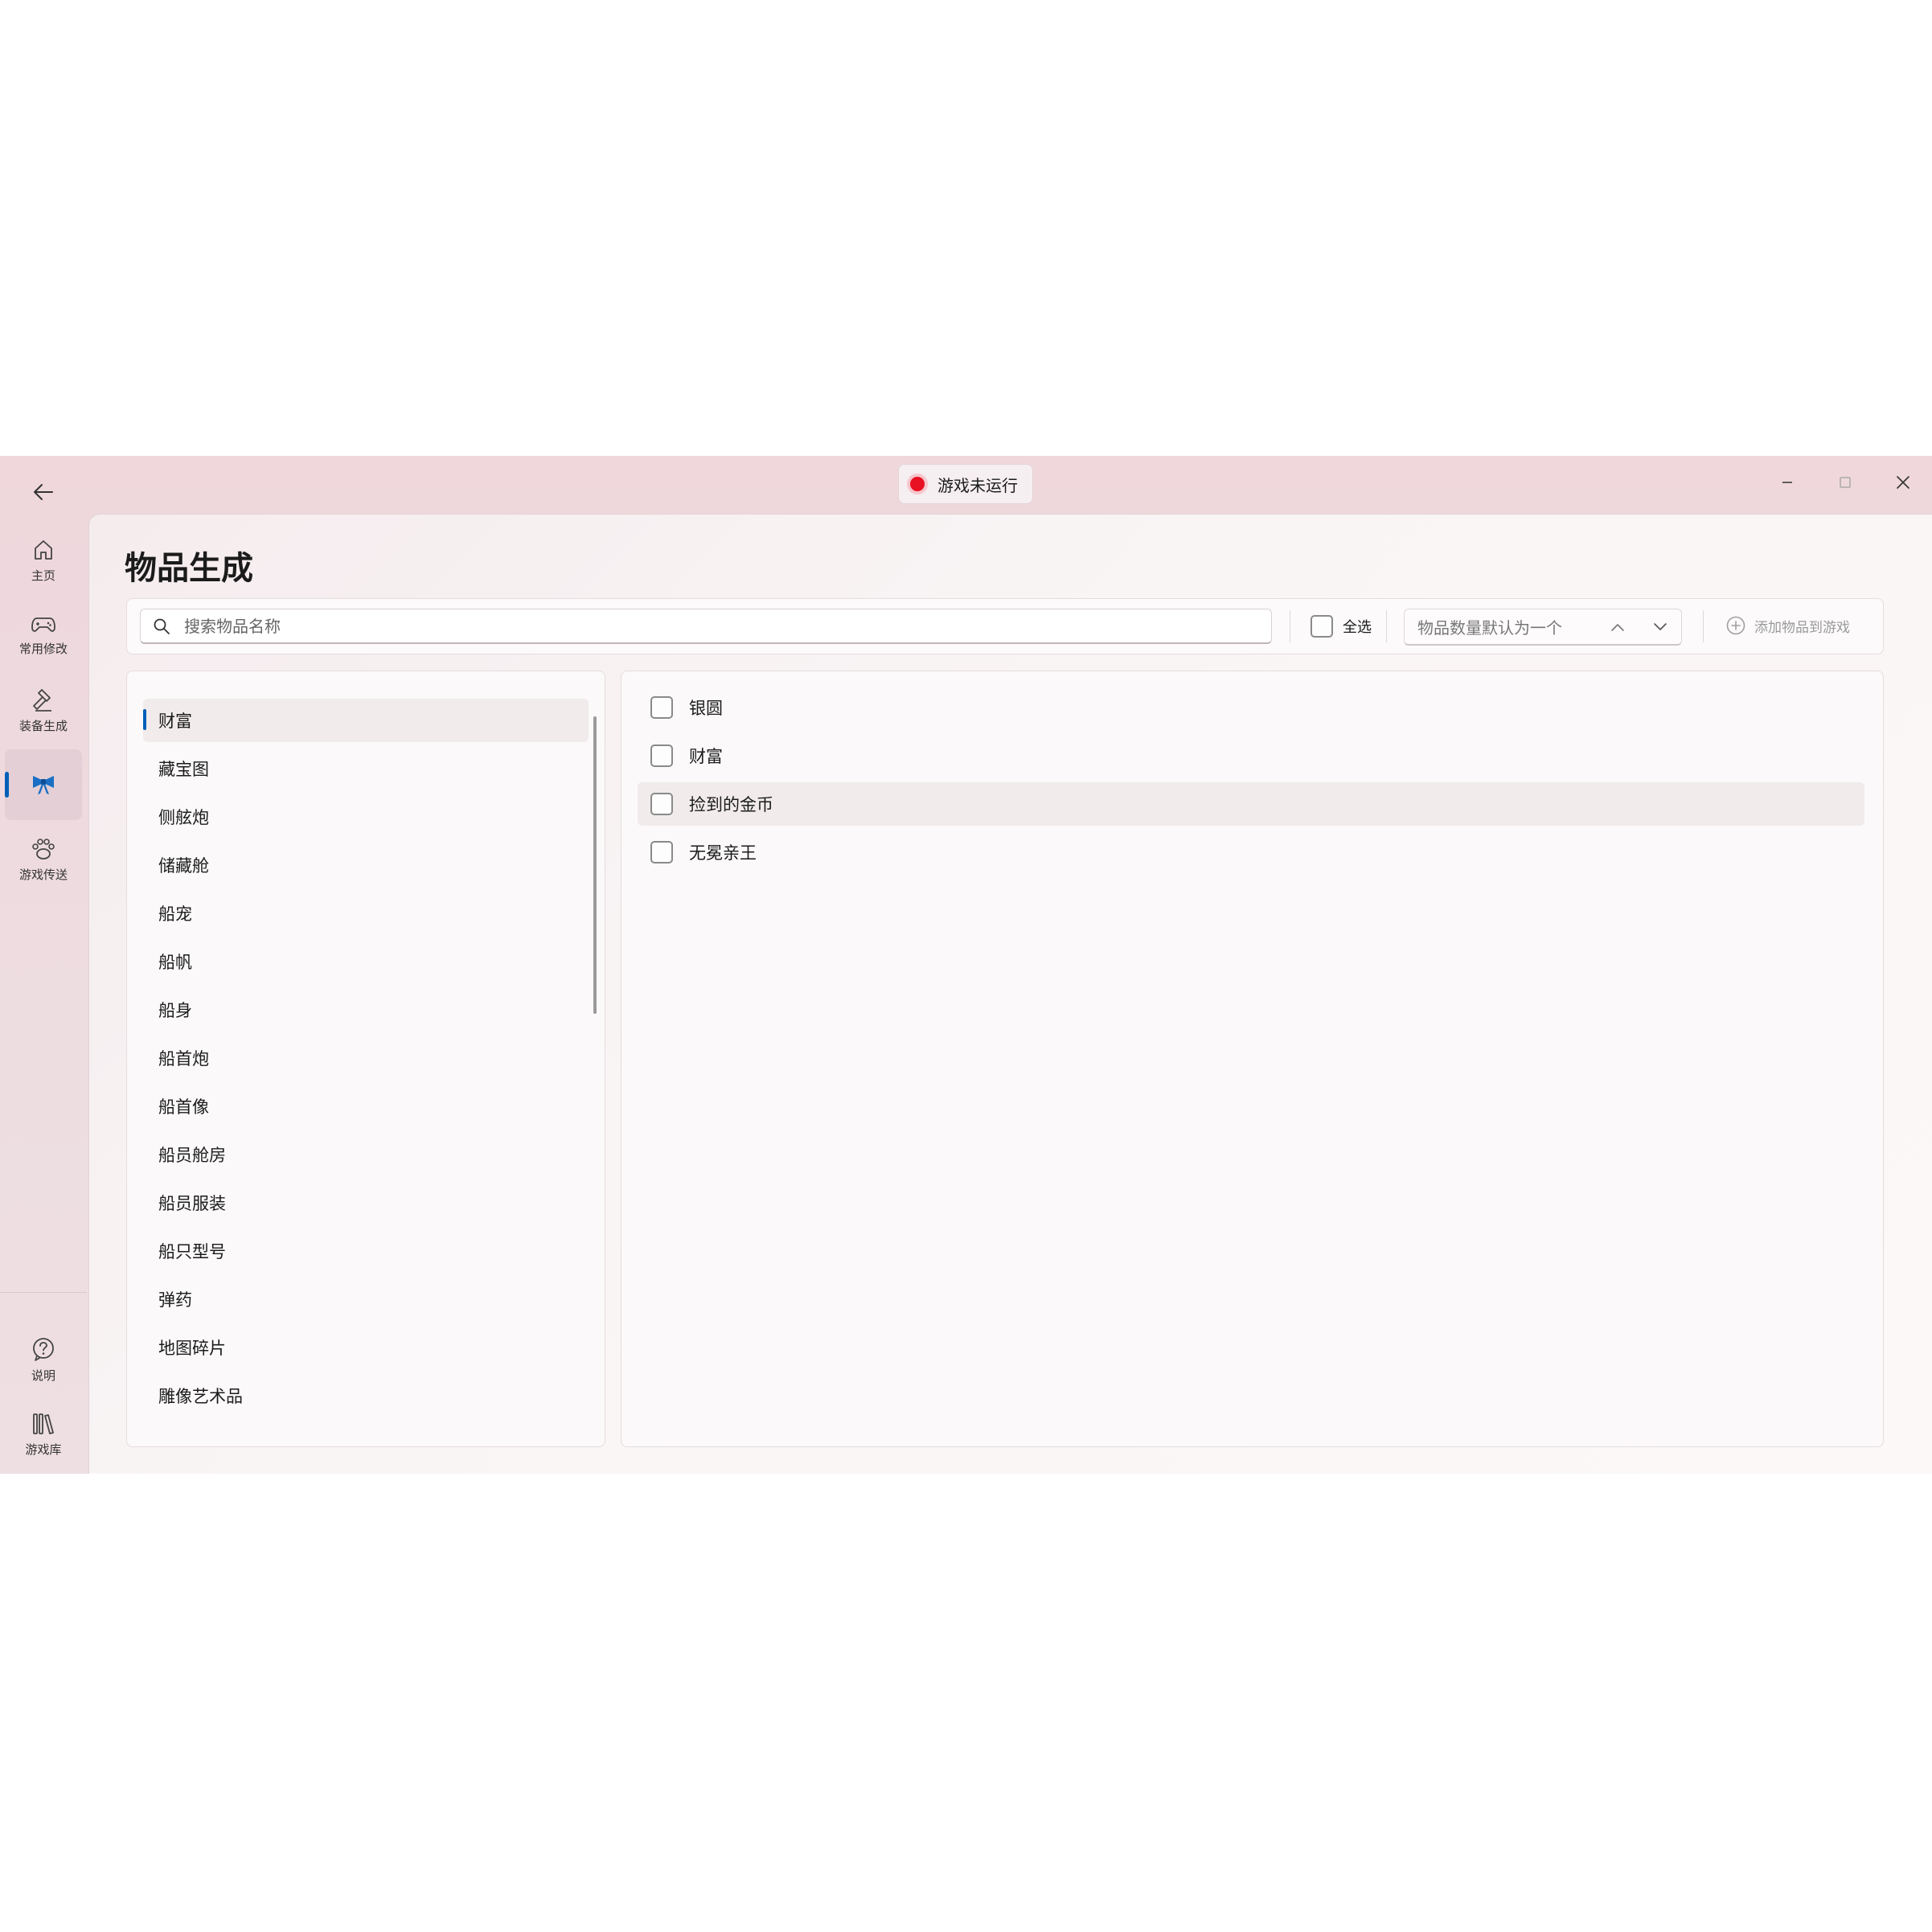 The width and height of the screenshot is (1932, 1932). What do you see at coordinates (366, 817) in the screenshot?
I see `category-item: 侧舷炮` at bounding box center [366, 817].